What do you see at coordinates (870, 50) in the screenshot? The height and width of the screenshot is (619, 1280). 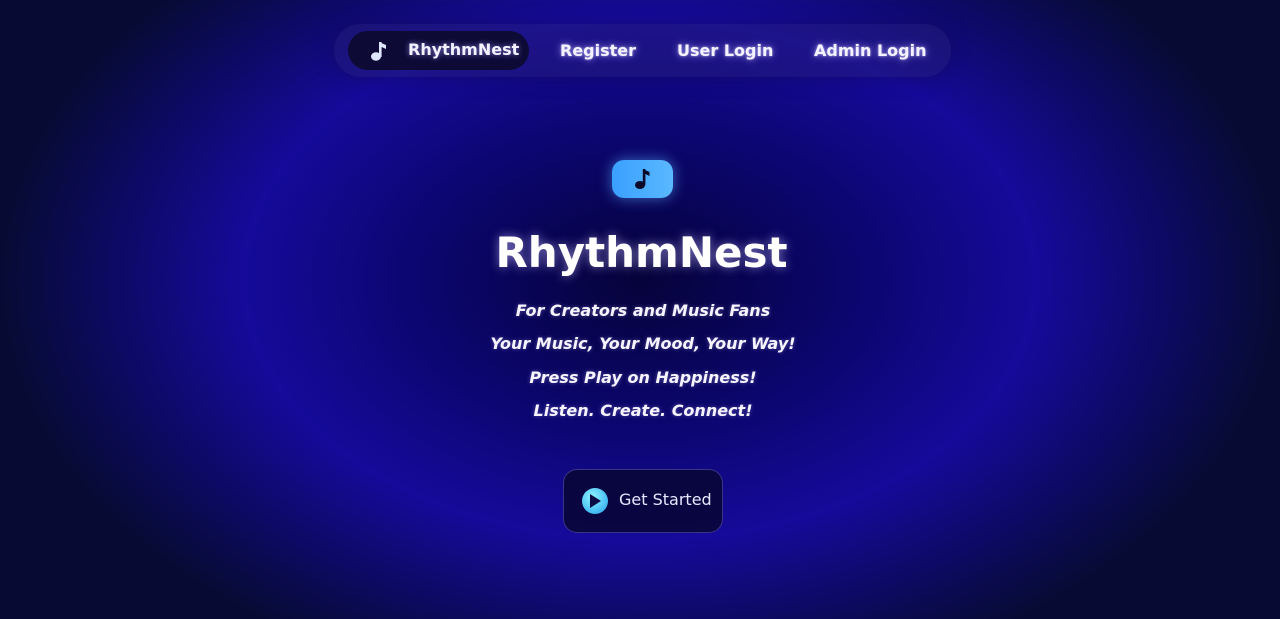 I see `nav-admin-login-link: Admin Login` at bounding box center [870, 50].